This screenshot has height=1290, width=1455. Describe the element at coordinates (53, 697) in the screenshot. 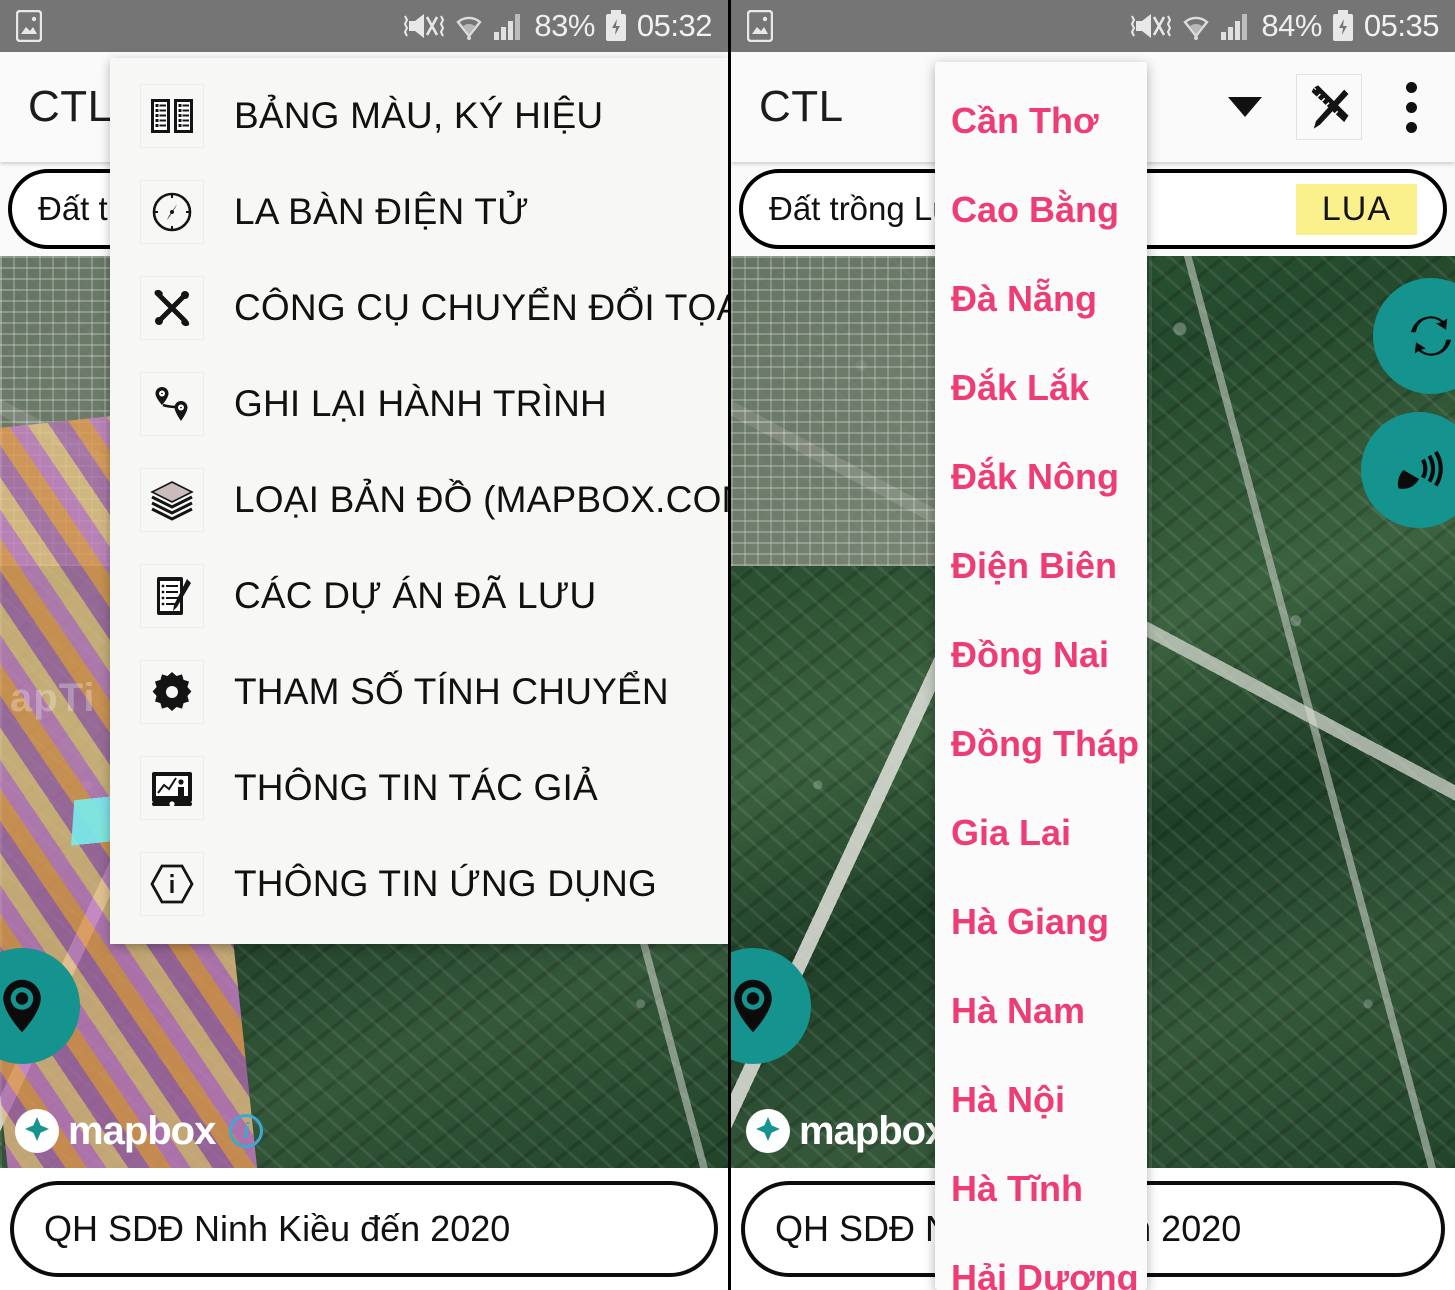

I see `map-watermark: apTi` at that location.